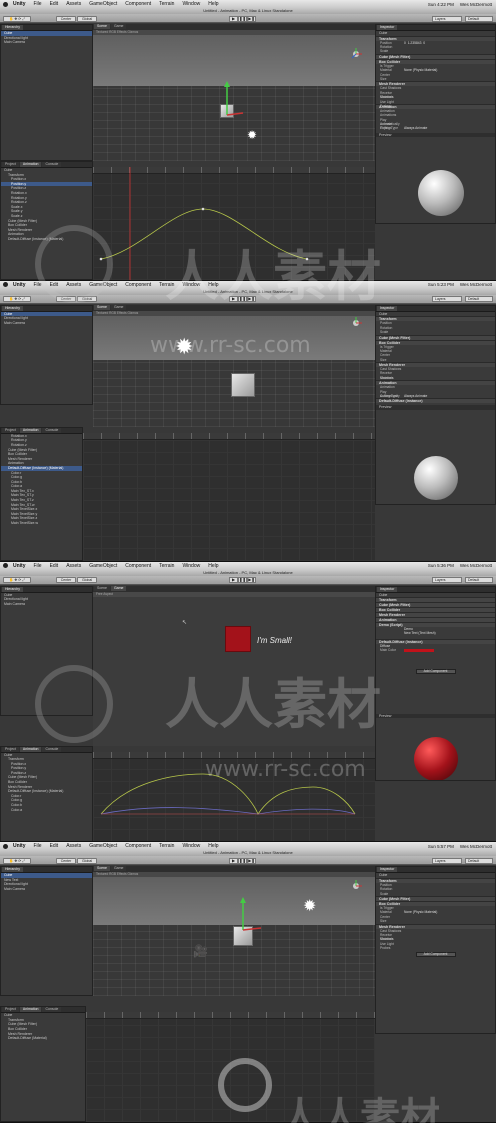  Describe the element at coordinates (138, 4) in the screenshot. I see `menu-component: Component` at that location.